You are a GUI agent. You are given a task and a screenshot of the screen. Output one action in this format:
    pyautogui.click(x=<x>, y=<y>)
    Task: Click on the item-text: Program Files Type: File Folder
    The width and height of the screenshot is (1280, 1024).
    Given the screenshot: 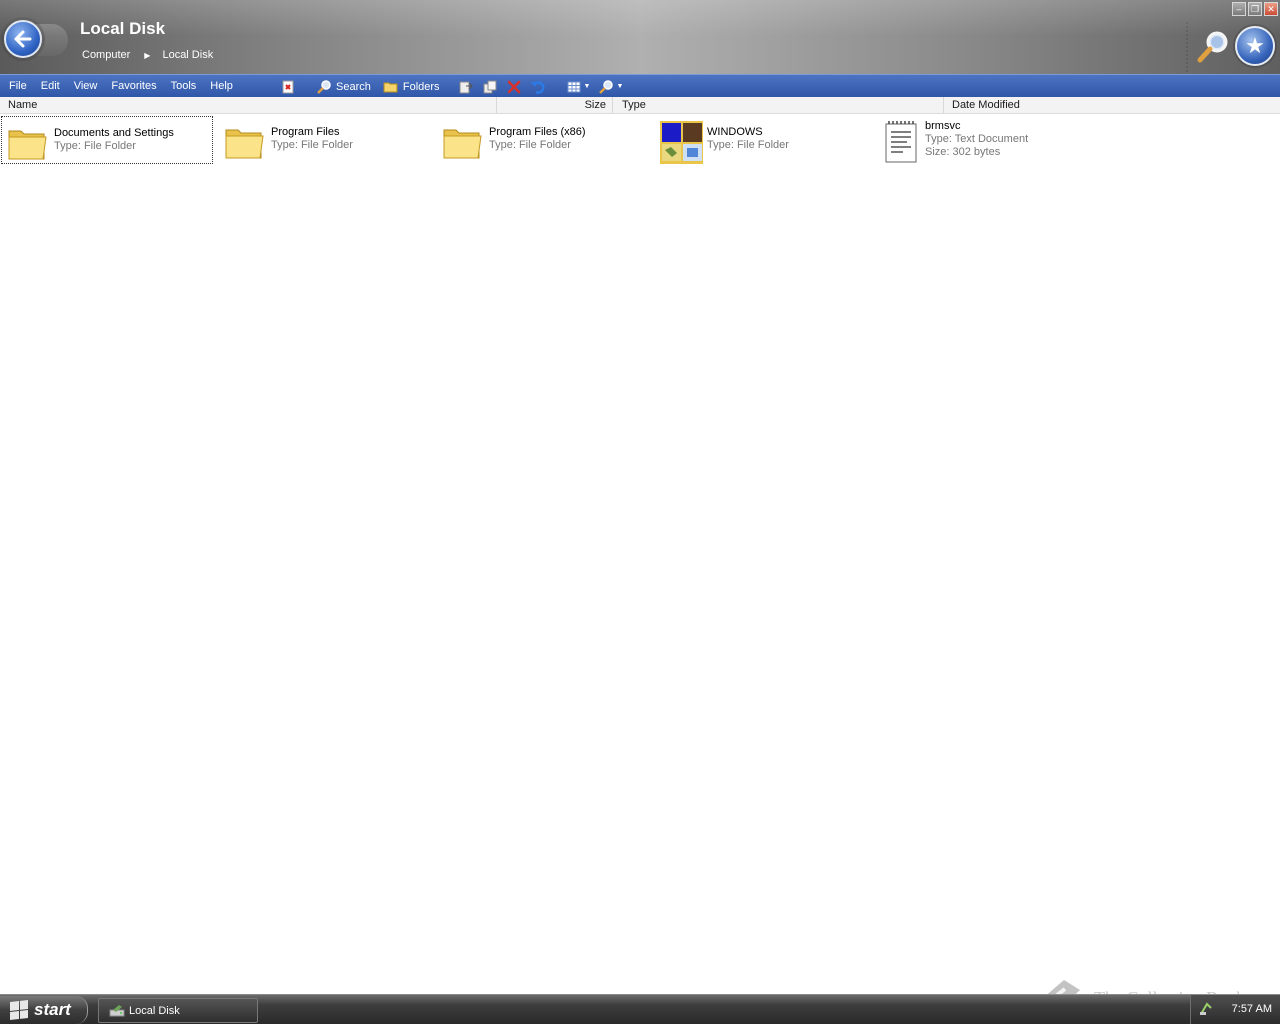 What is the action you would take?
    pyautogui.click(x=312, y=139)
    